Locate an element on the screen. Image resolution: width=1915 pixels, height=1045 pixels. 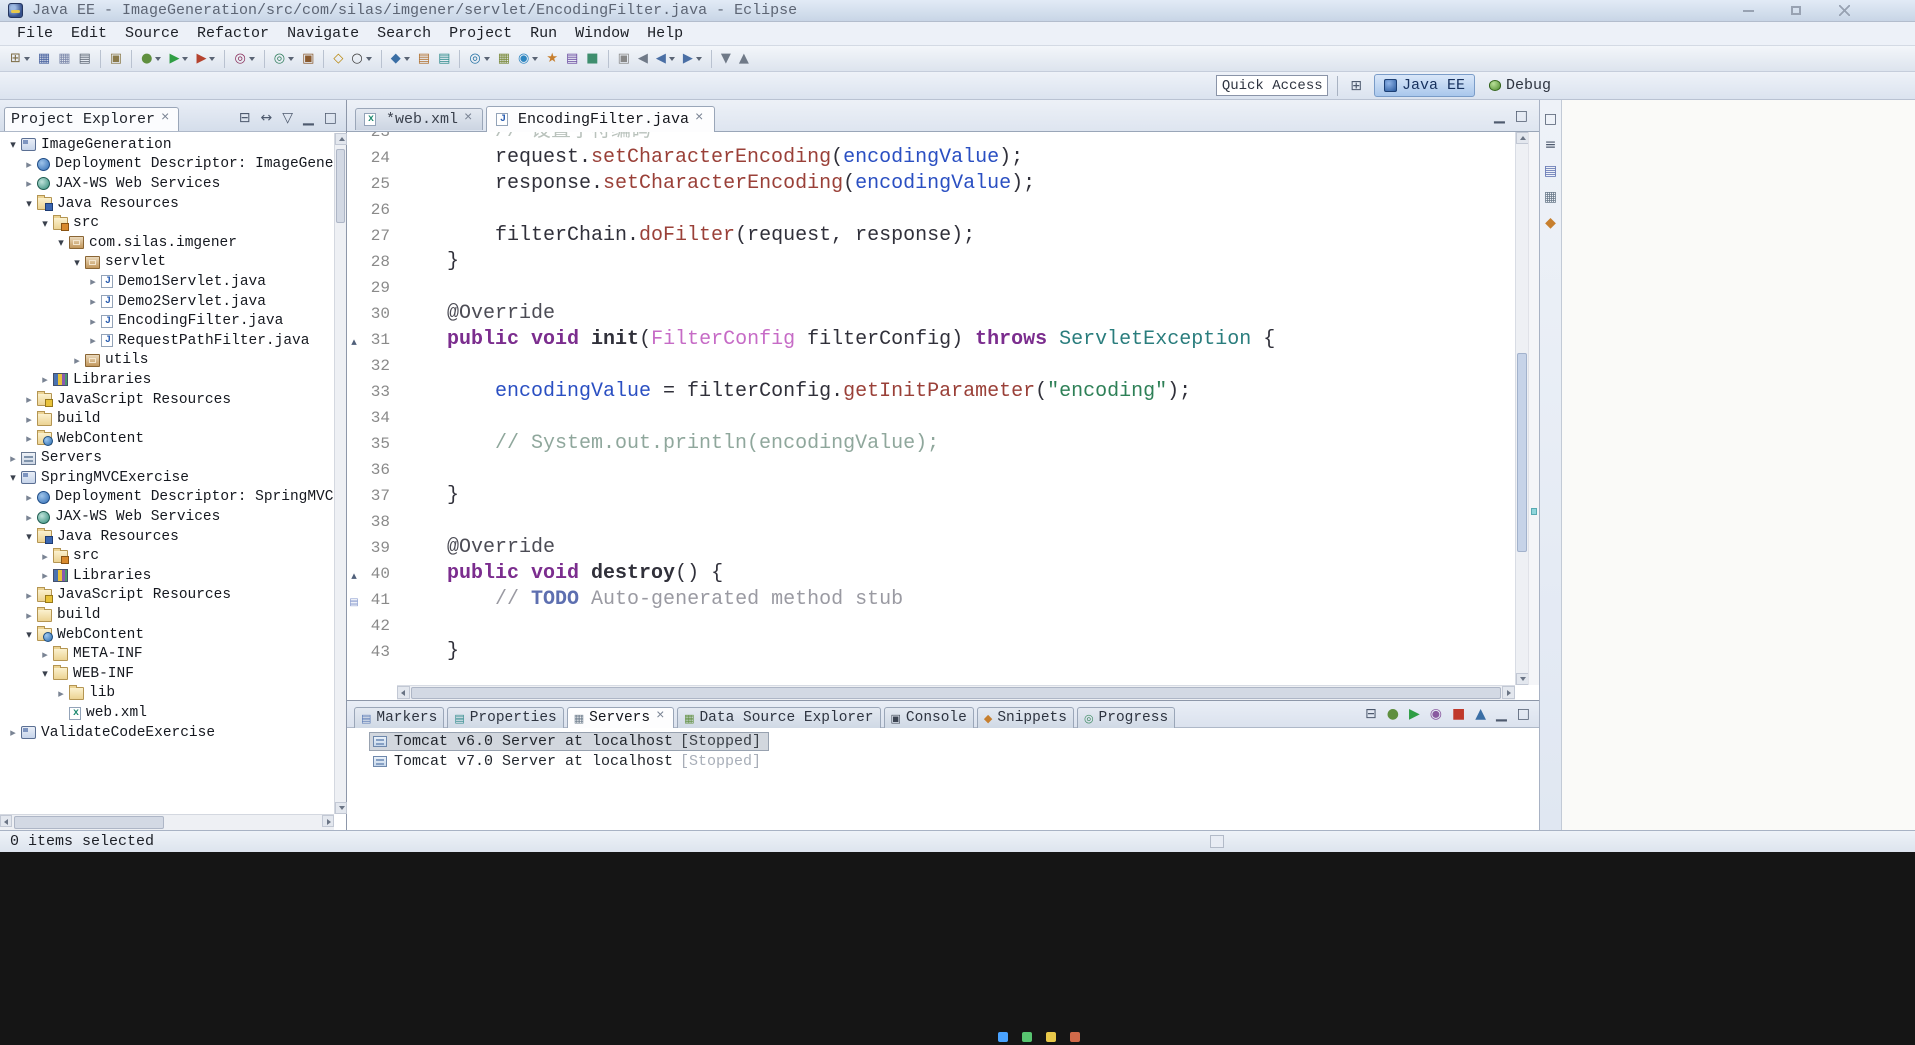
explorer-vertical-scrollbar is located at coordinates (340, 473).